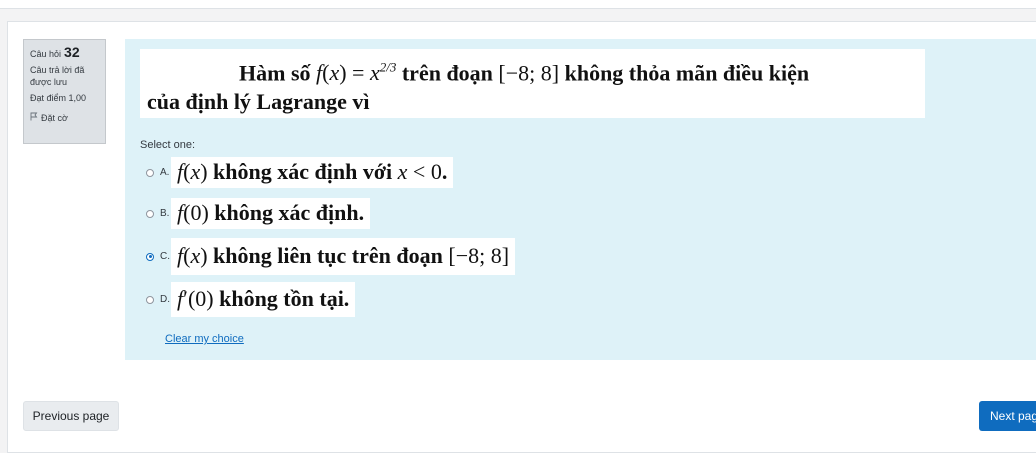  What do you see at coordinates (328, 255) in the screenshot?
I see `option-text-c: không liên tục trên đoạn` at bounding box center [328, 255].